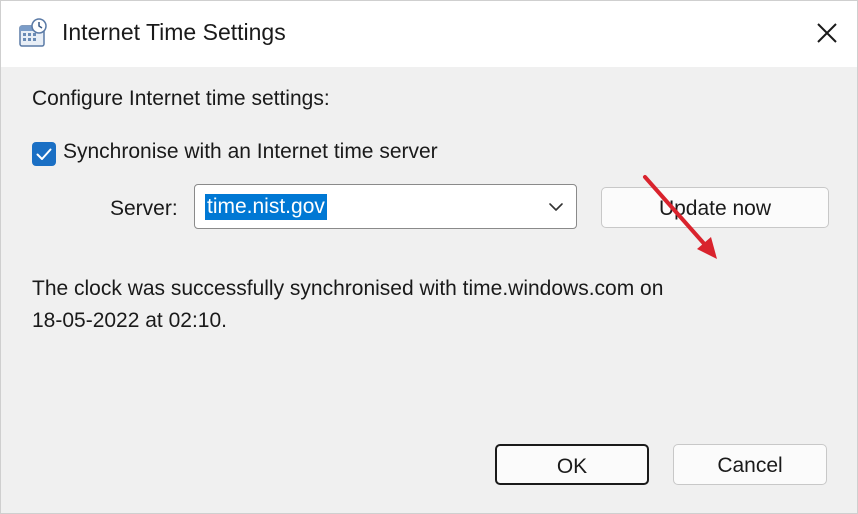 The height and width of the screenshot is (514, 858). What do you see at coordinates (129, 320) in the screenshot?
I see `sync-status-line-2: 18-05-2022 at 02:10.` at bounding box center [129, 320].